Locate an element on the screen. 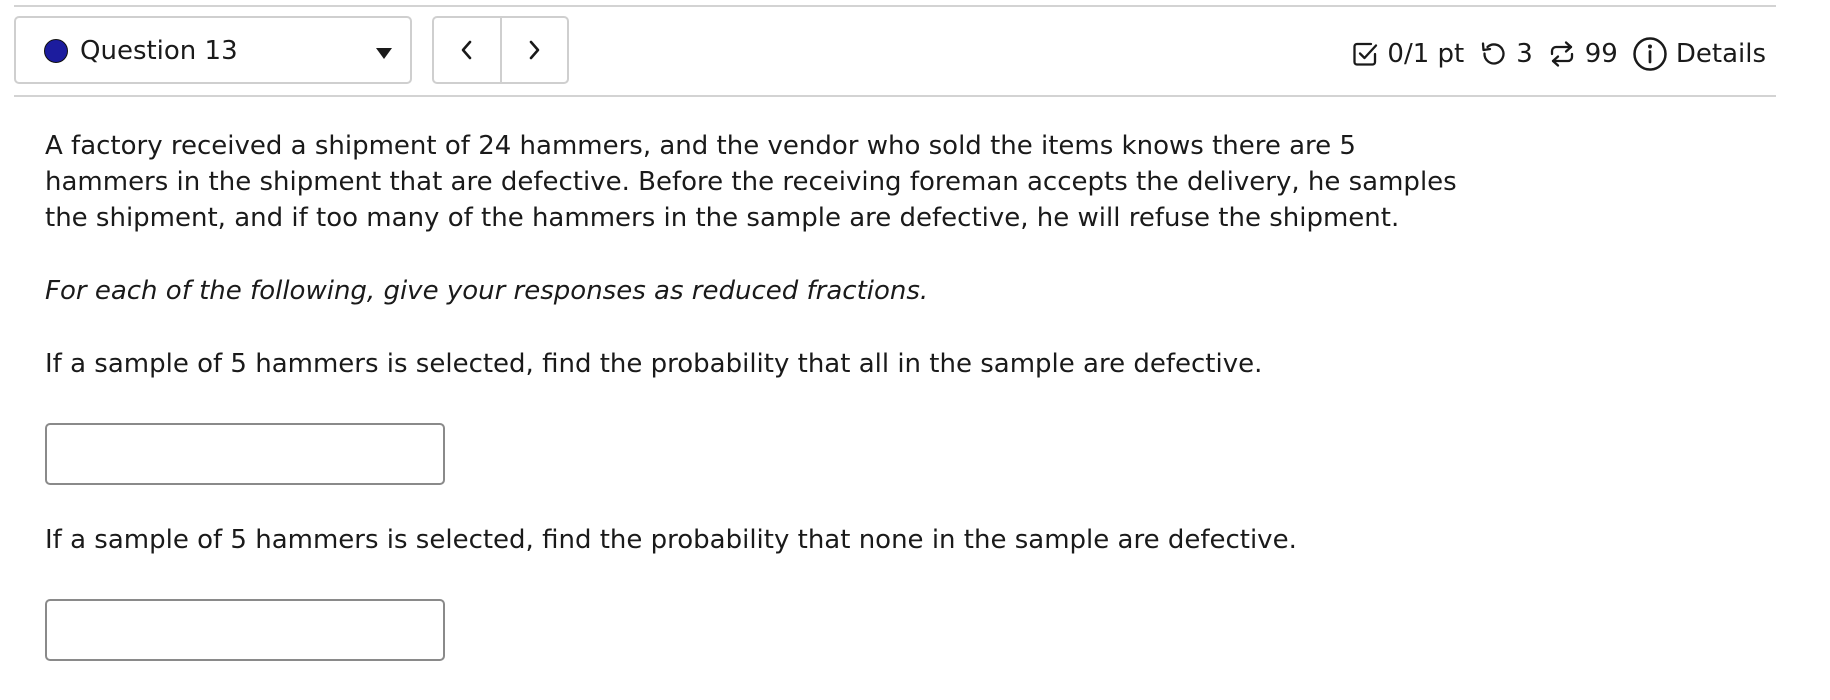 This screenshot has height=700, width=1830. details-button: Details is located at coordinates (1699, 54).